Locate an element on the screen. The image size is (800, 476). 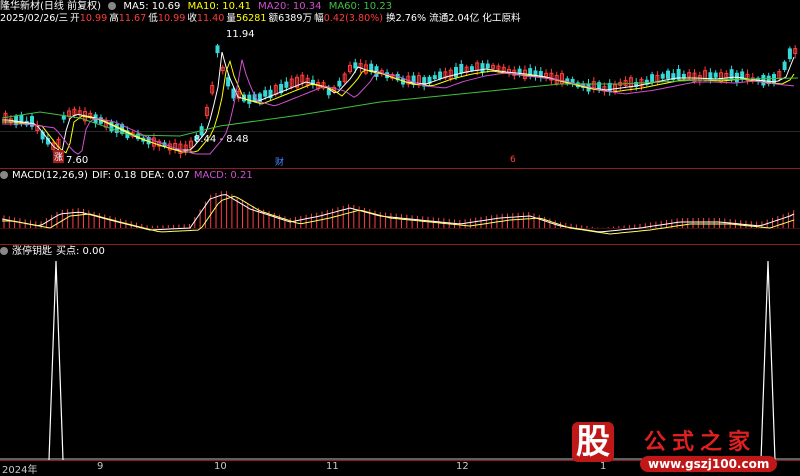
macd-label: MACD(12,26,9) is located at coordinates (50, 175).